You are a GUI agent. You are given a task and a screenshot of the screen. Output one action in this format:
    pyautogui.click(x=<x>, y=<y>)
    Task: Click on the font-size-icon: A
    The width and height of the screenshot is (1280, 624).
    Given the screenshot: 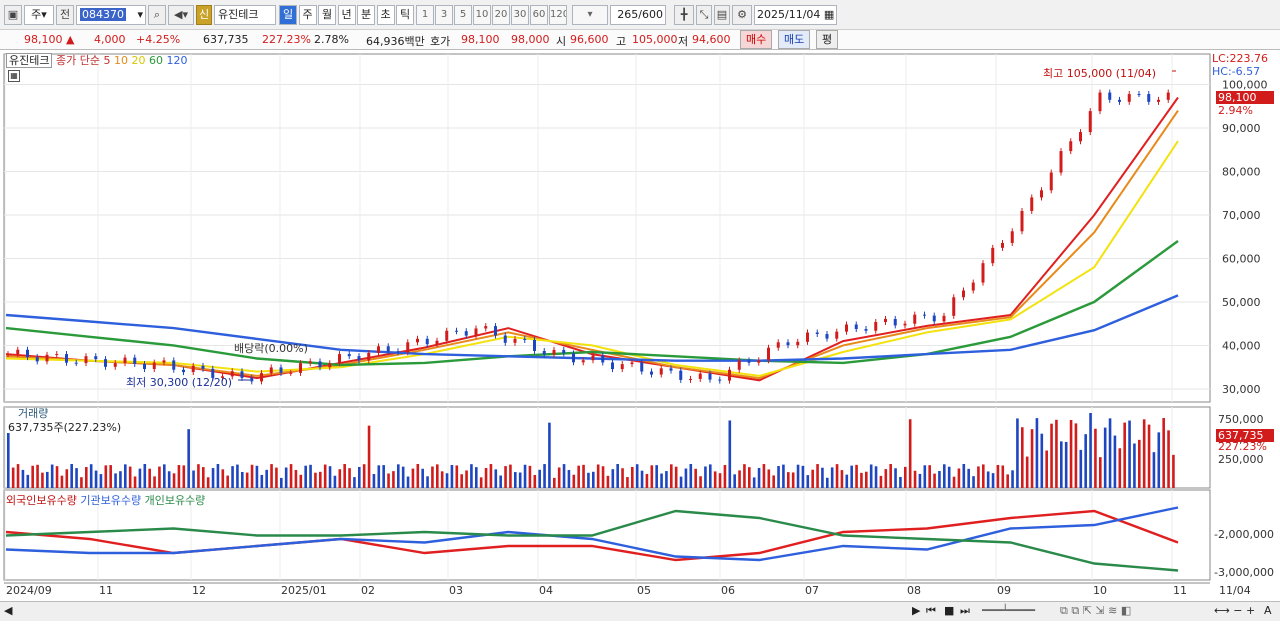 What is the action you would take?
    pyautogui.click(x=1268, y=610)
    